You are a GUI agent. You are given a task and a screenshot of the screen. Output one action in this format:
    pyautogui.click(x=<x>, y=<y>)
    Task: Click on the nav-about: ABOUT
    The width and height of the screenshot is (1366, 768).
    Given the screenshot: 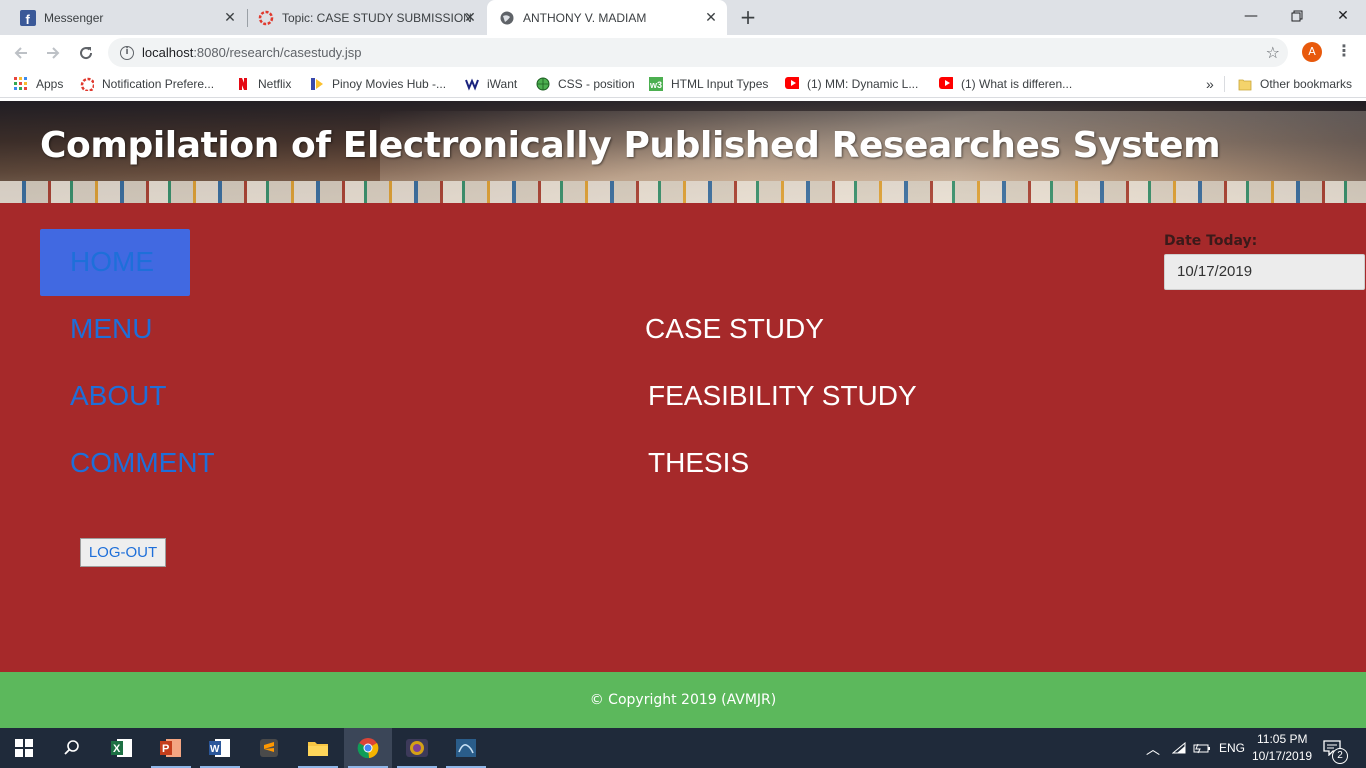 What is the action you would take?
    pyautogui.click(x=118, y=396)
    